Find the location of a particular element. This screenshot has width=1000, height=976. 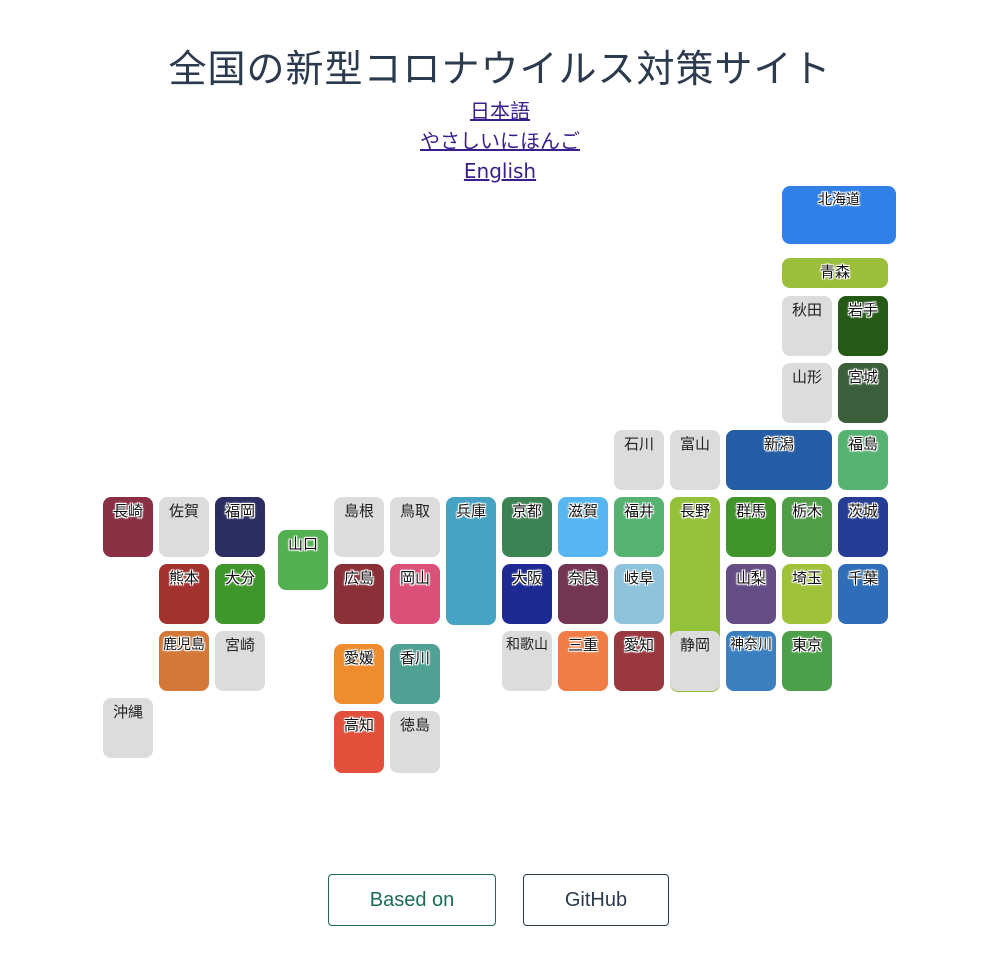

prefecture-label: 栃木 is located at coordinates (806, 511).